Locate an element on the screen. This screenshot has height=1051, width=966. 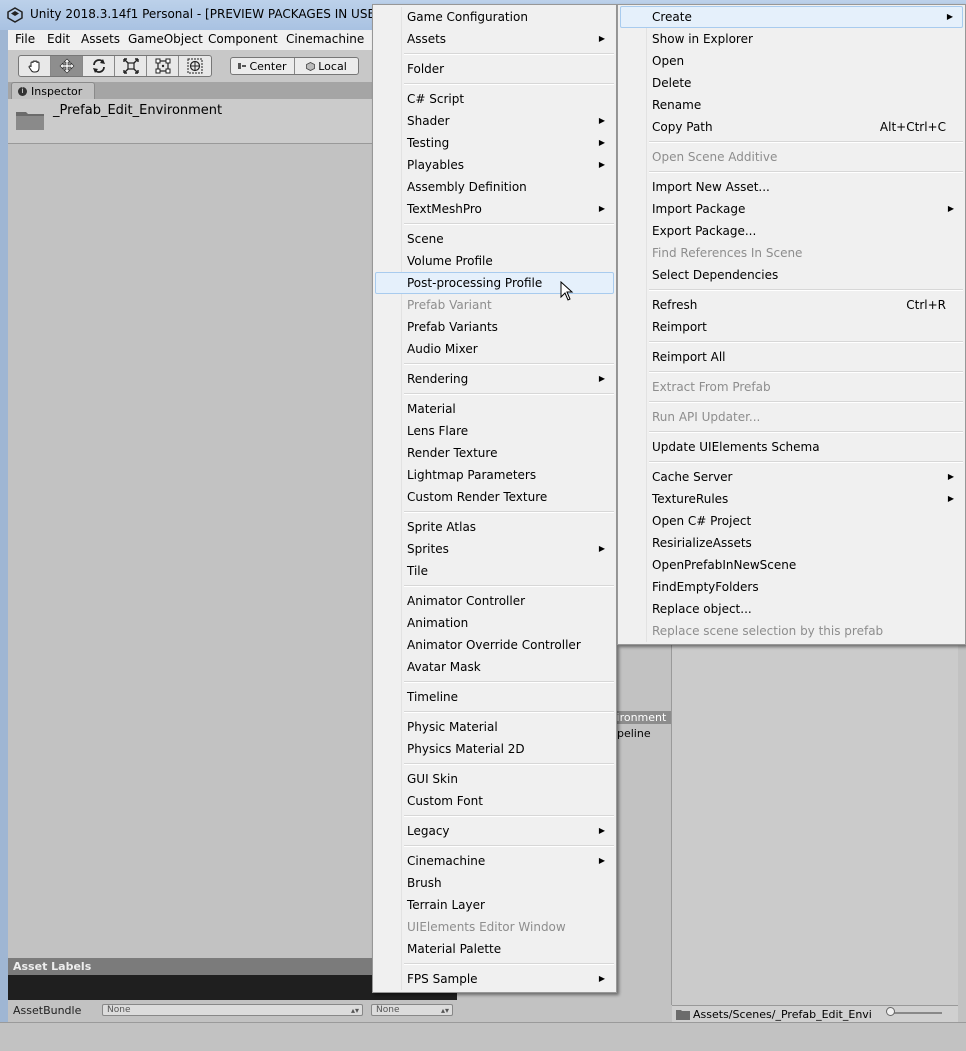
menu-item-material: Material is located at coordinates (494, 409).